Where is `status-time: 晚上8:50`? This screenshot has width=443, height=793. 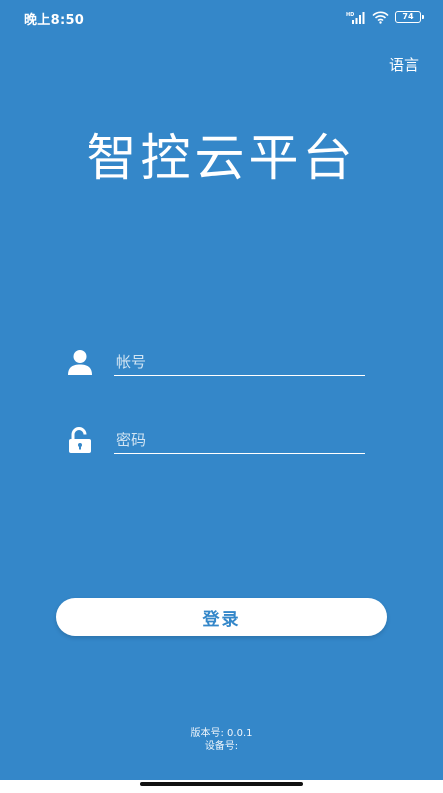 status-time: 晚上8:50 is located at coordinates (54, 20).